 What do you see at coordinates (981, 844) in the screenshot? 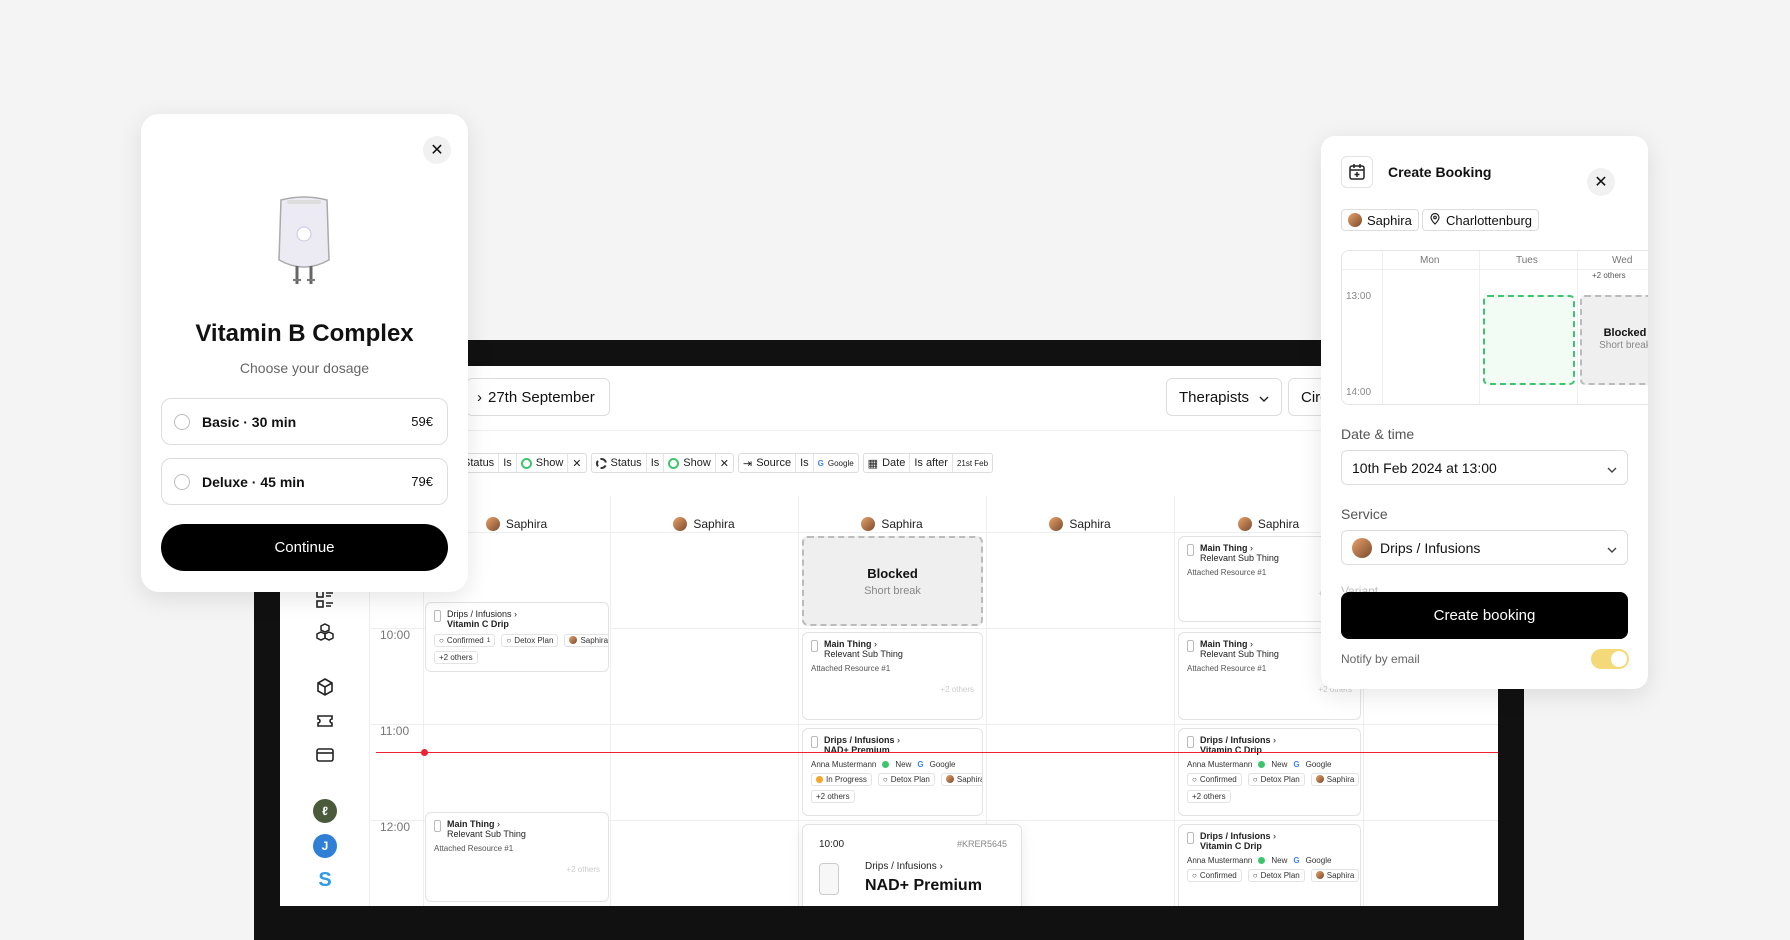
I see `detail-id: #KRER5645` at bounding box center [981, 844].